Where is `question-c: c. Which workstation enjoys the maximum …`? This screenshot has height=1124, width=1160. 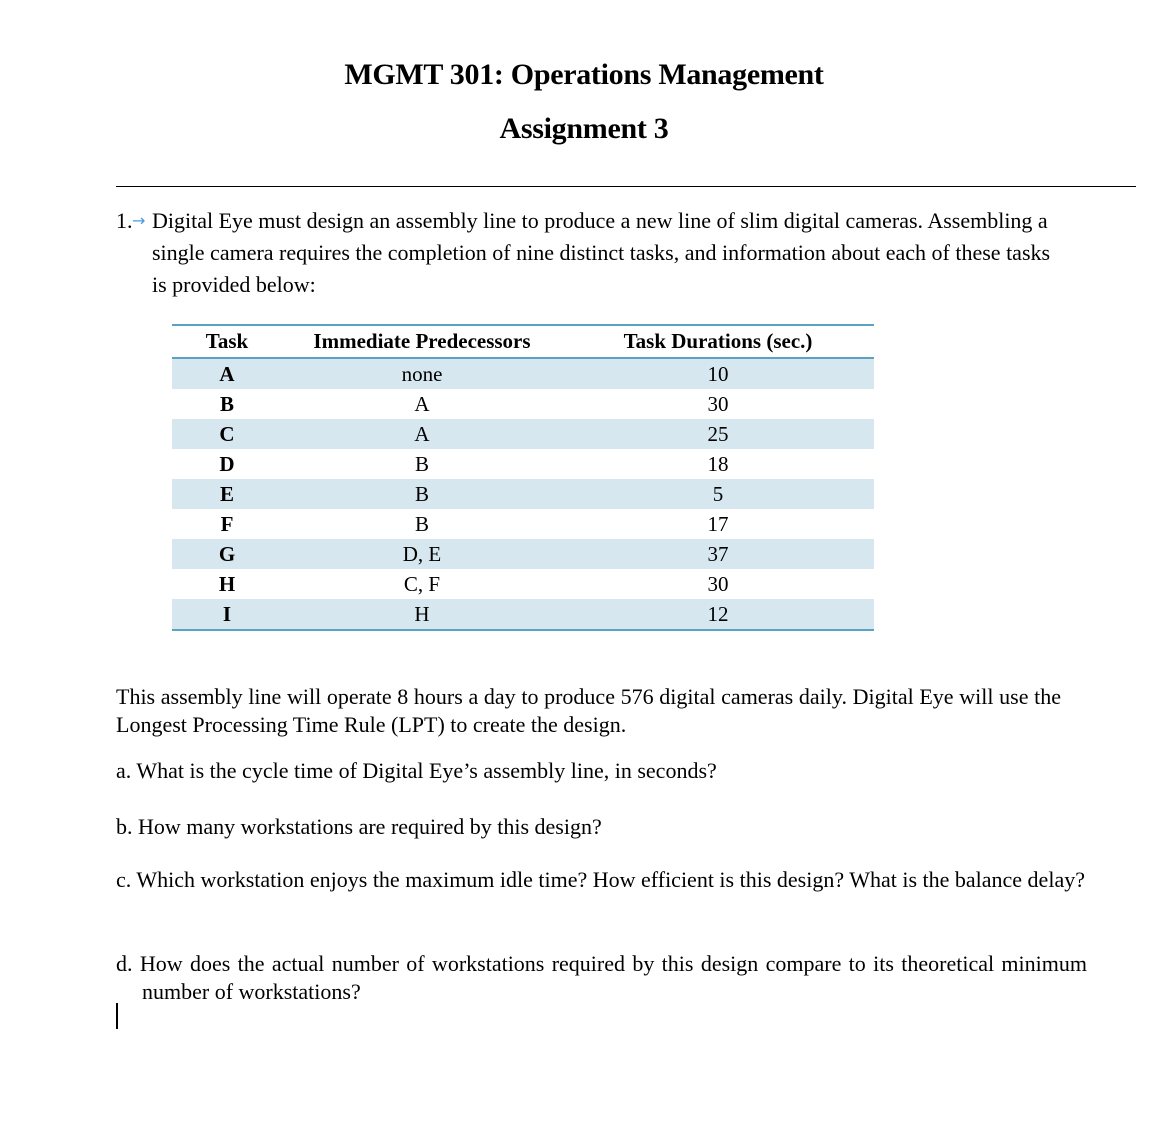 question-c: c. Which workstation enjoys the maximum … is located at coordinates (600, 879).